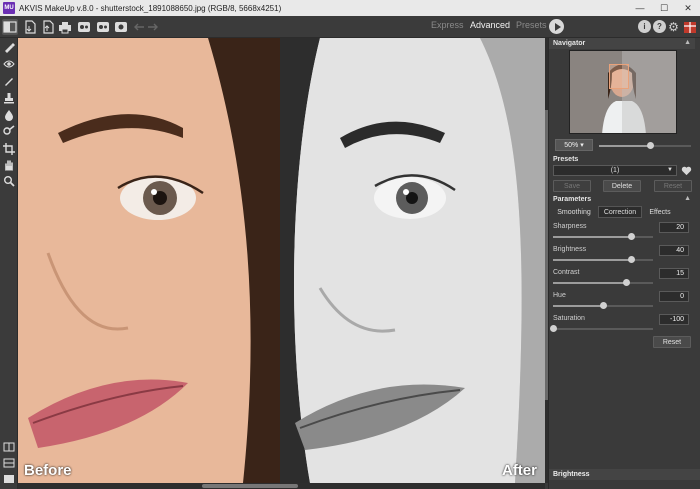 The image size is (700, 489). What do you see at coordinates (673, 186) in the screenshot?
I see `reset-preset-button: Reset` at bounding box center [673, 186].